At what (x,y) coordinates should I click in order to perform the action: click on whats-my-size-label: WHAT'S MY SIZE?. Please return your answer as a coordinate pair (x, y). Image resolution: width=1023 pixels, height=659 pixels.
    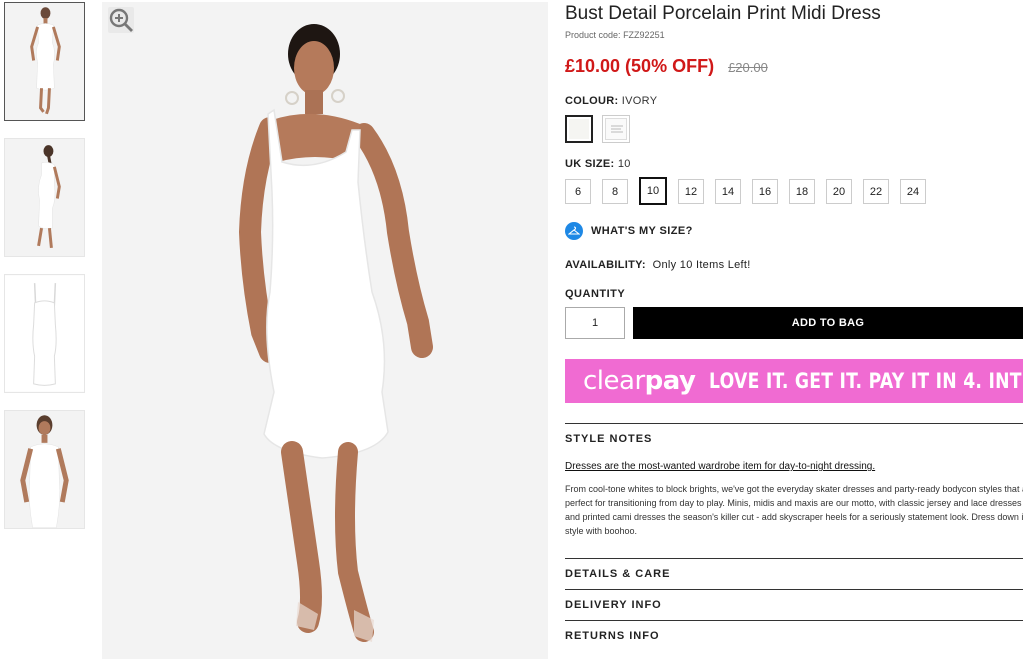
    Looking at the image, I should click on (642, 231).